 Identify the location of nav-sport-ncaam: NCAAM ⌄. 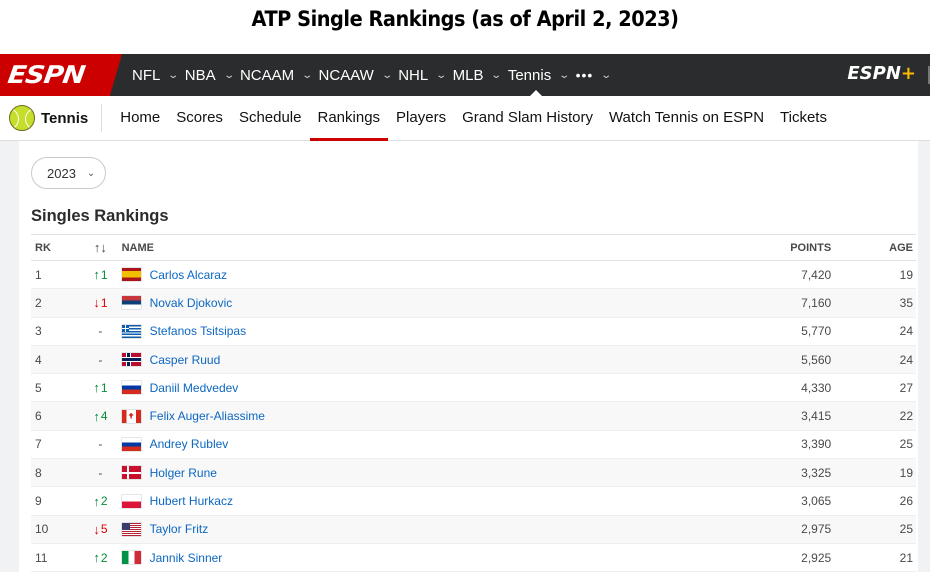
(279, 75).